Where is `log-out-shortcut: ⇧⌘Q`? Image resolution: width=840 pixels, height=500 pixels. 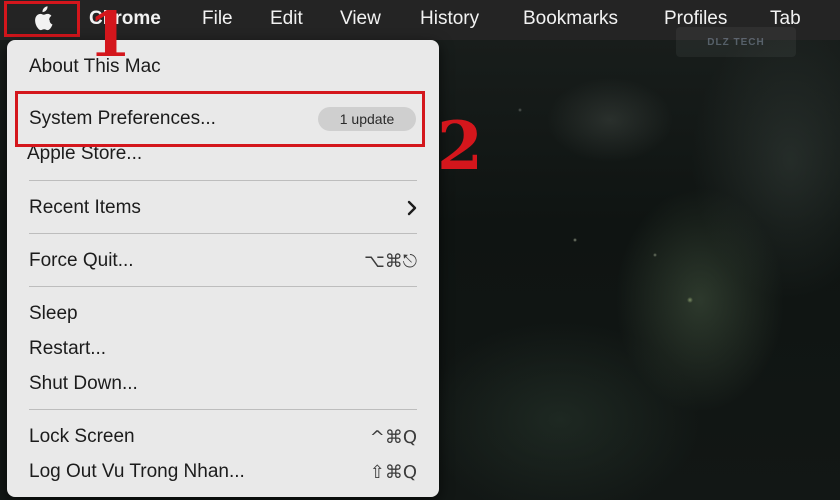 log-out-shortcut: ⇧⌘Q is located at coordinates (393, 472).